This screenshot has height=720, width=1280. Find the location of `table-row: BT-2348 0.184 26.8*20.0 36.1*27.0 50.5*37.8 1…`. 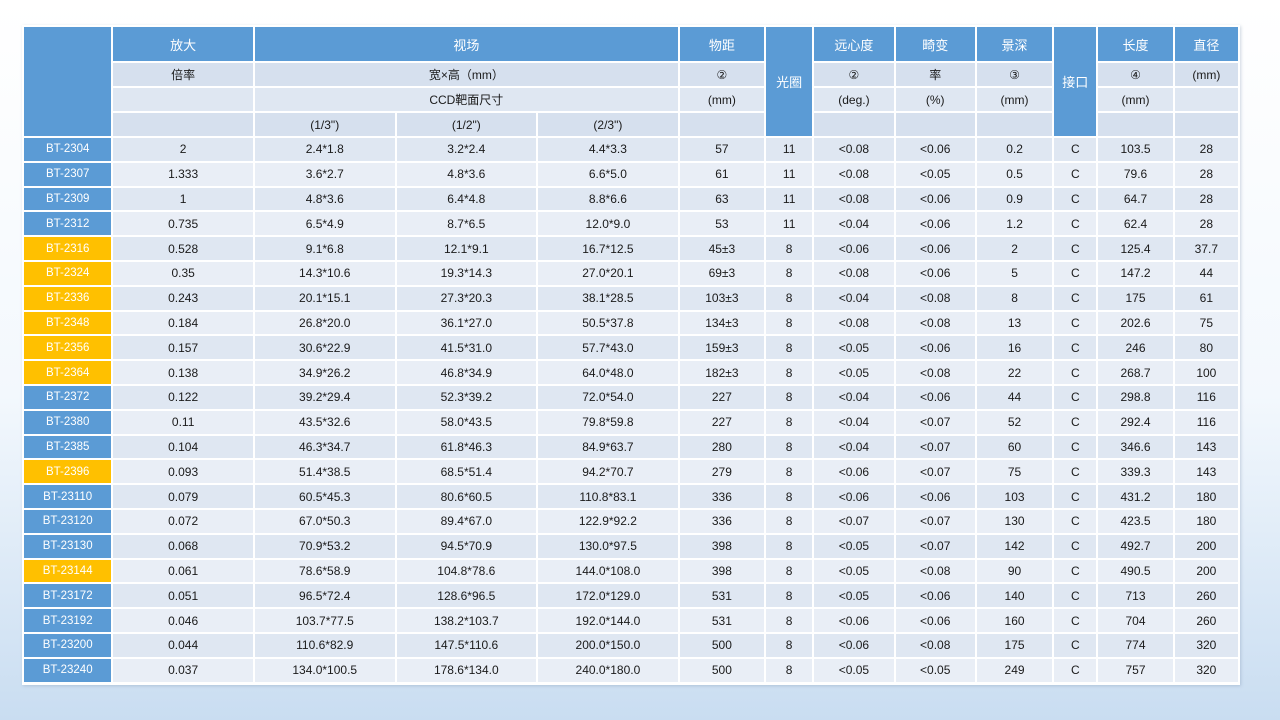

table-row: BT-2348 0.184 26.8*20.0 36.1*27.0 50.5*37.8 1… is located at coordinates (631, 323).